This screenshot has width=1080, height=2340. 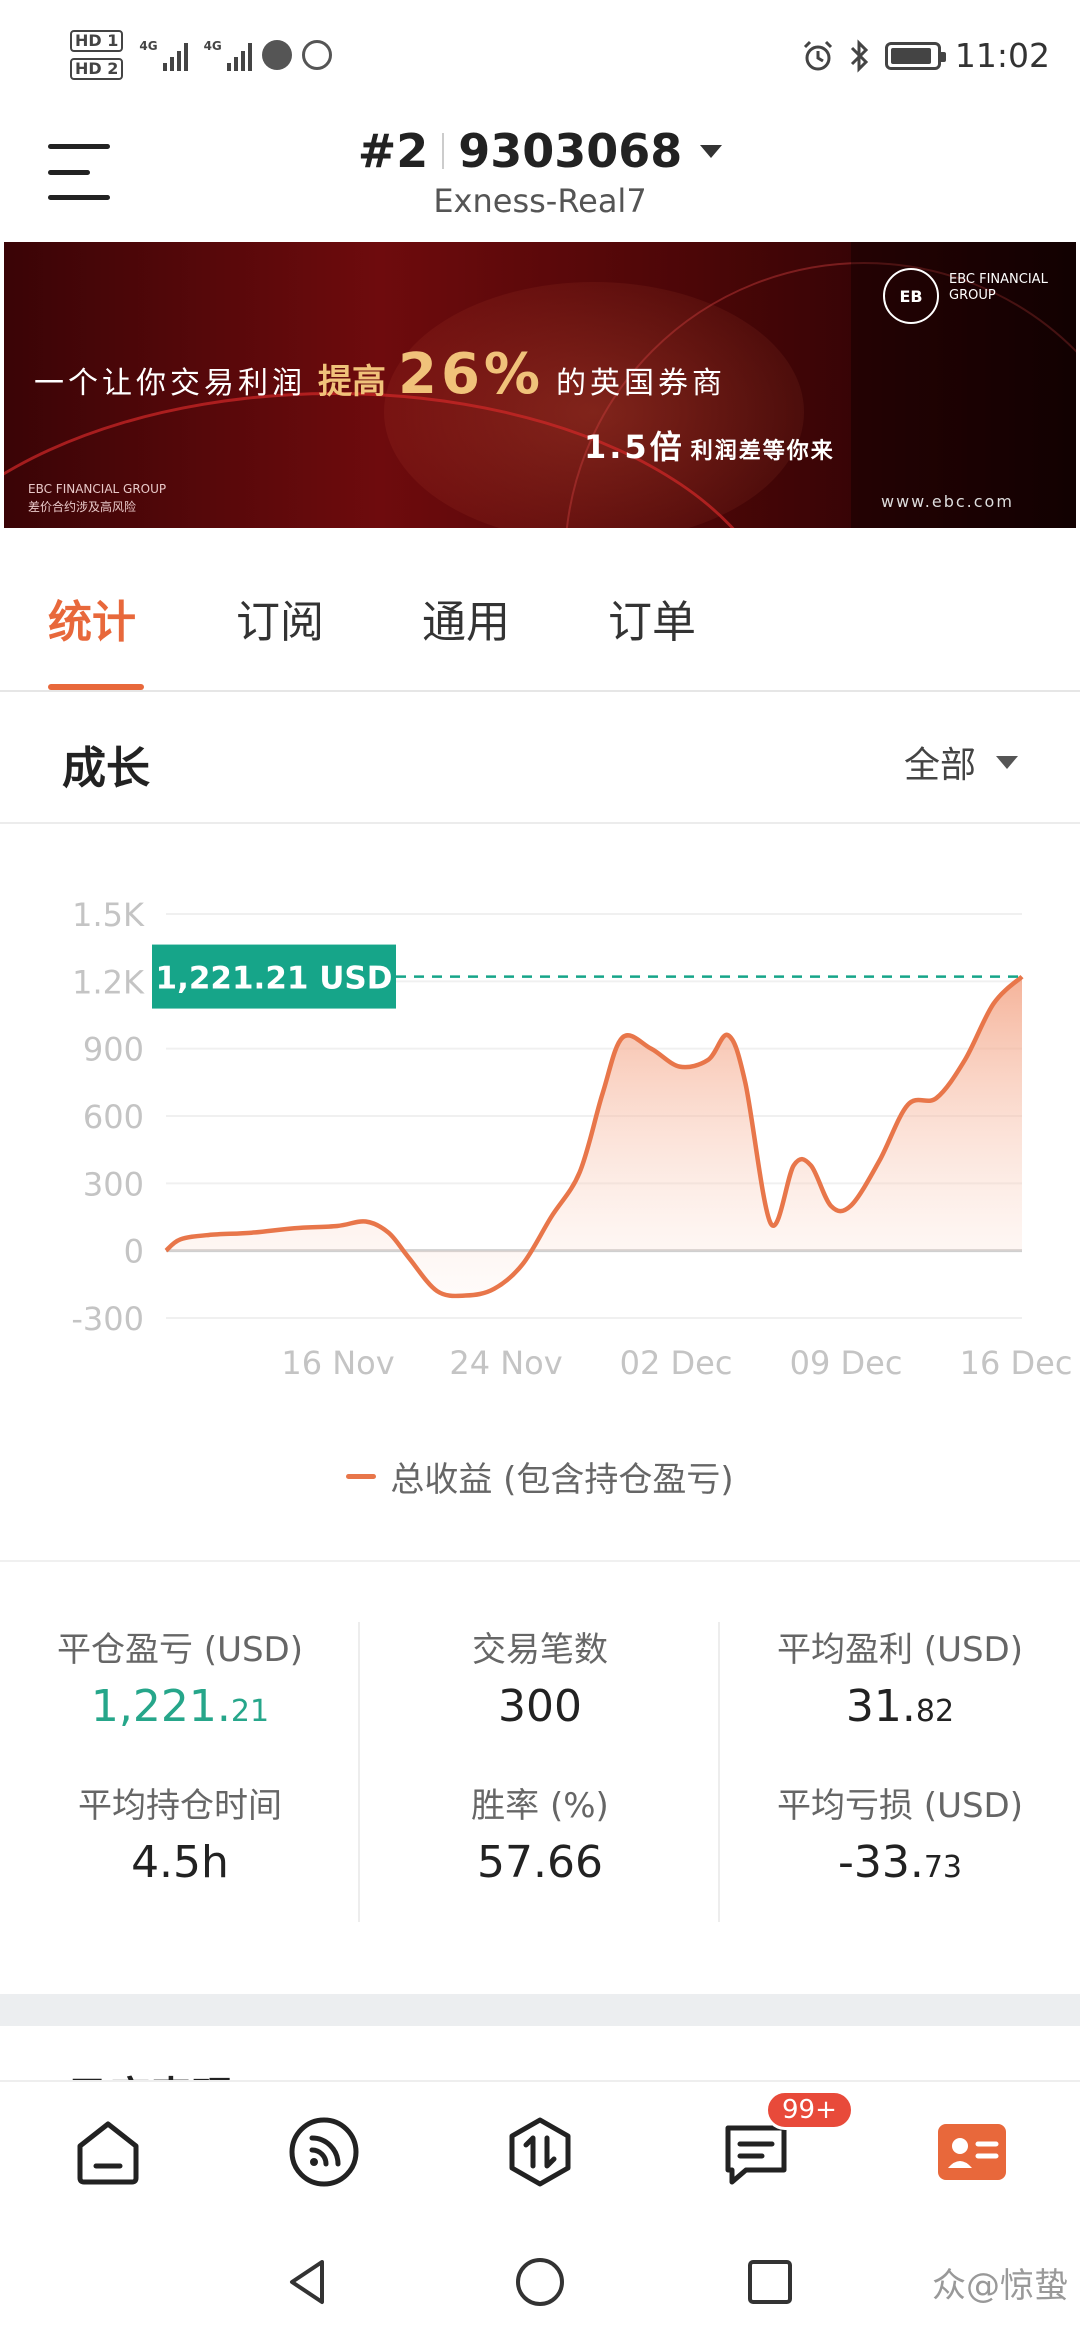 I want to click on home-nav-button, so click(x=540, y=2282).